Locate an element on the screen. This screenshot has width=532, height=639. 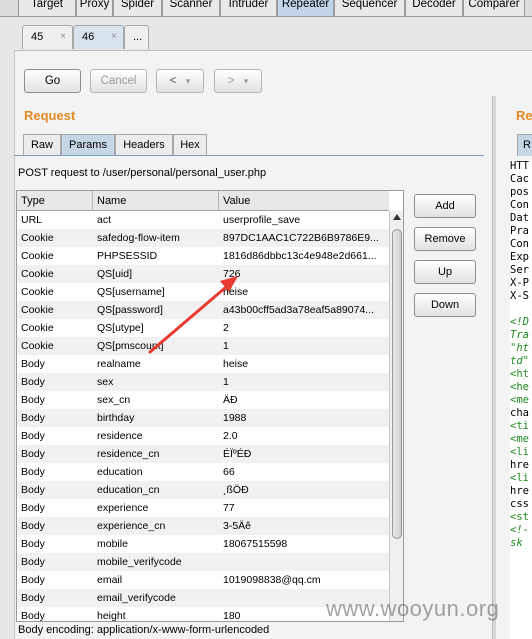
name-cell: residence is located at coordinates (157, 436).